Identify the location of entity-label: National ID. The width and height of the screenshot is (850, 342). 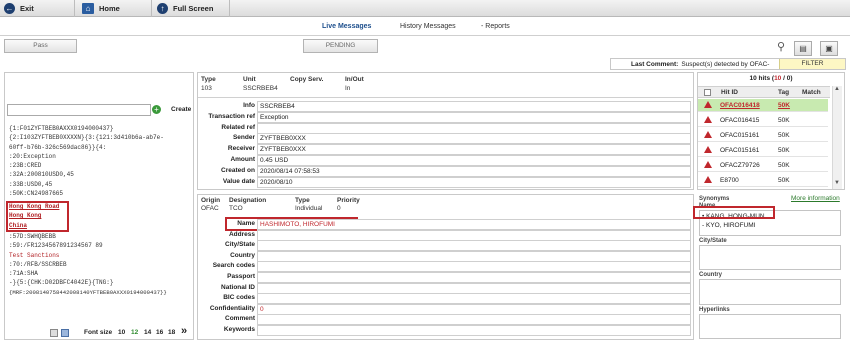
(238, 287).